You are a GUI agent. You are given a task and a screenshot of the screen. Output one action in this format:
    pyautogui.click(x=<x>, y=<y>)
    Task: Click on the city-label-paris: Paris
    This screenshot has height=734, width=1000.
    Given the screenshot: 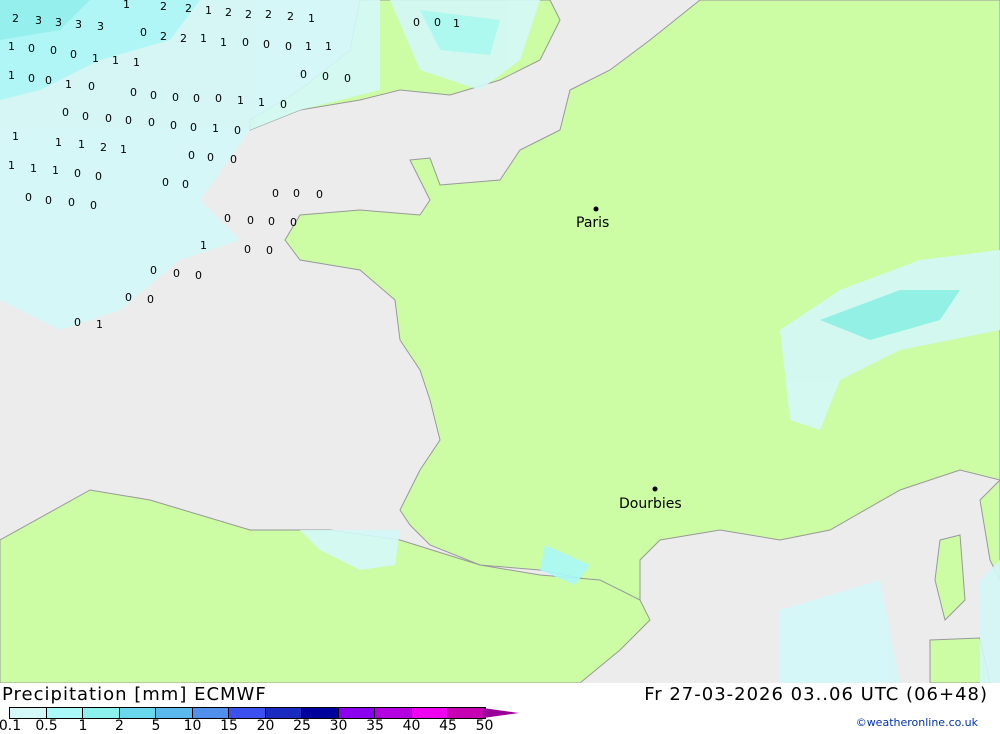 What is the action you would take?
    pyautogui.click(x=592, y=223)
    